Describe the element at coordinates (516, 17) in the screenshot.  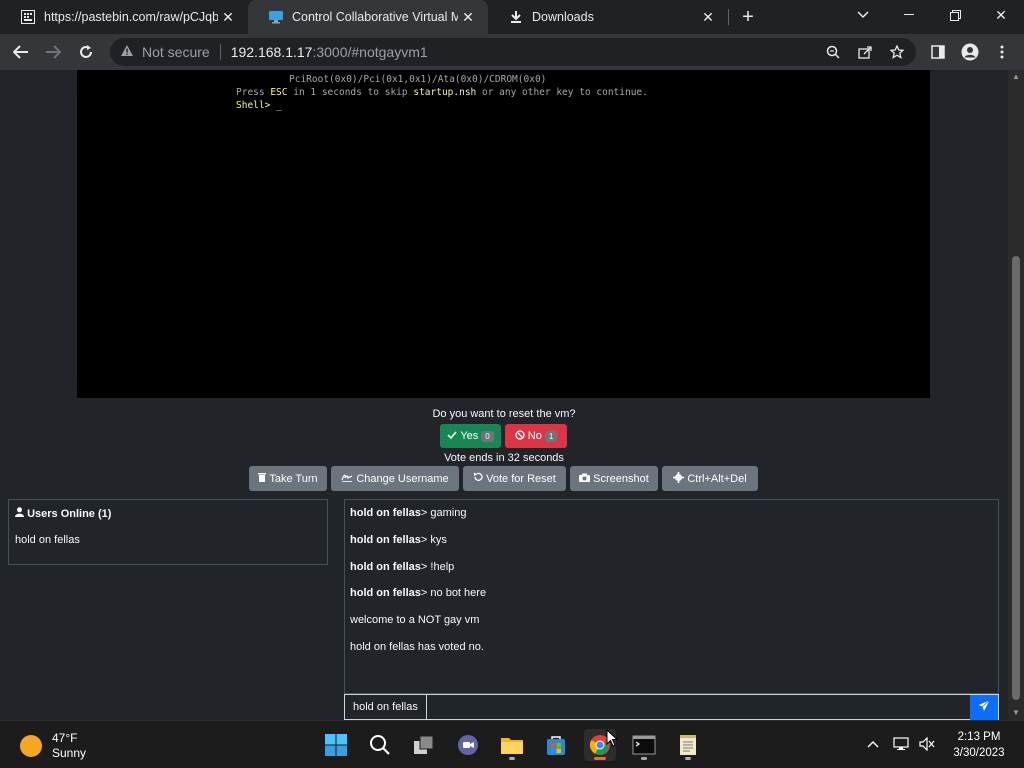
I see `download-icon` at that location.